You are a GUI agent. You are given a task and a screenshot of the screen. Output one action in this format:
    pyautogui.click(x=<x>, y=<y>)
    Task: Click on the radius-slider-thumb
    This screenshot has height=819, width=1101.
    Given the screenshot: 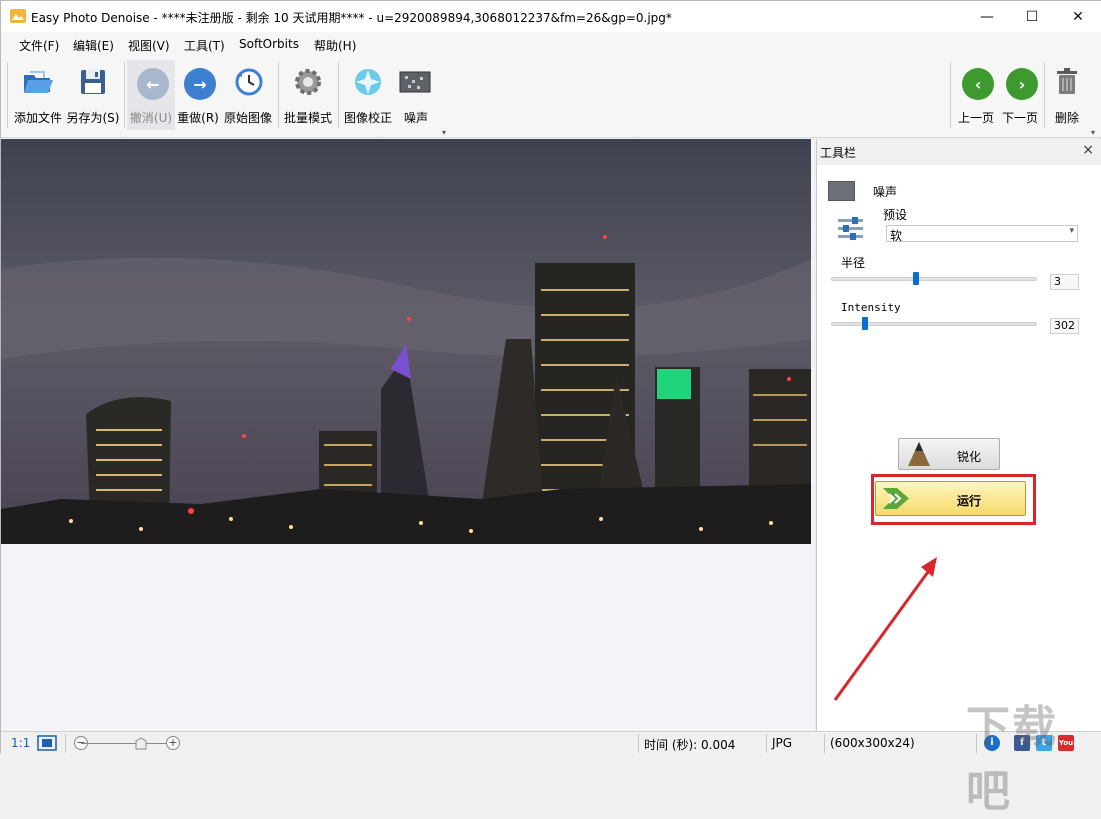 What is the action you would take?
    pyautogui.click(x=916, y=278)
    